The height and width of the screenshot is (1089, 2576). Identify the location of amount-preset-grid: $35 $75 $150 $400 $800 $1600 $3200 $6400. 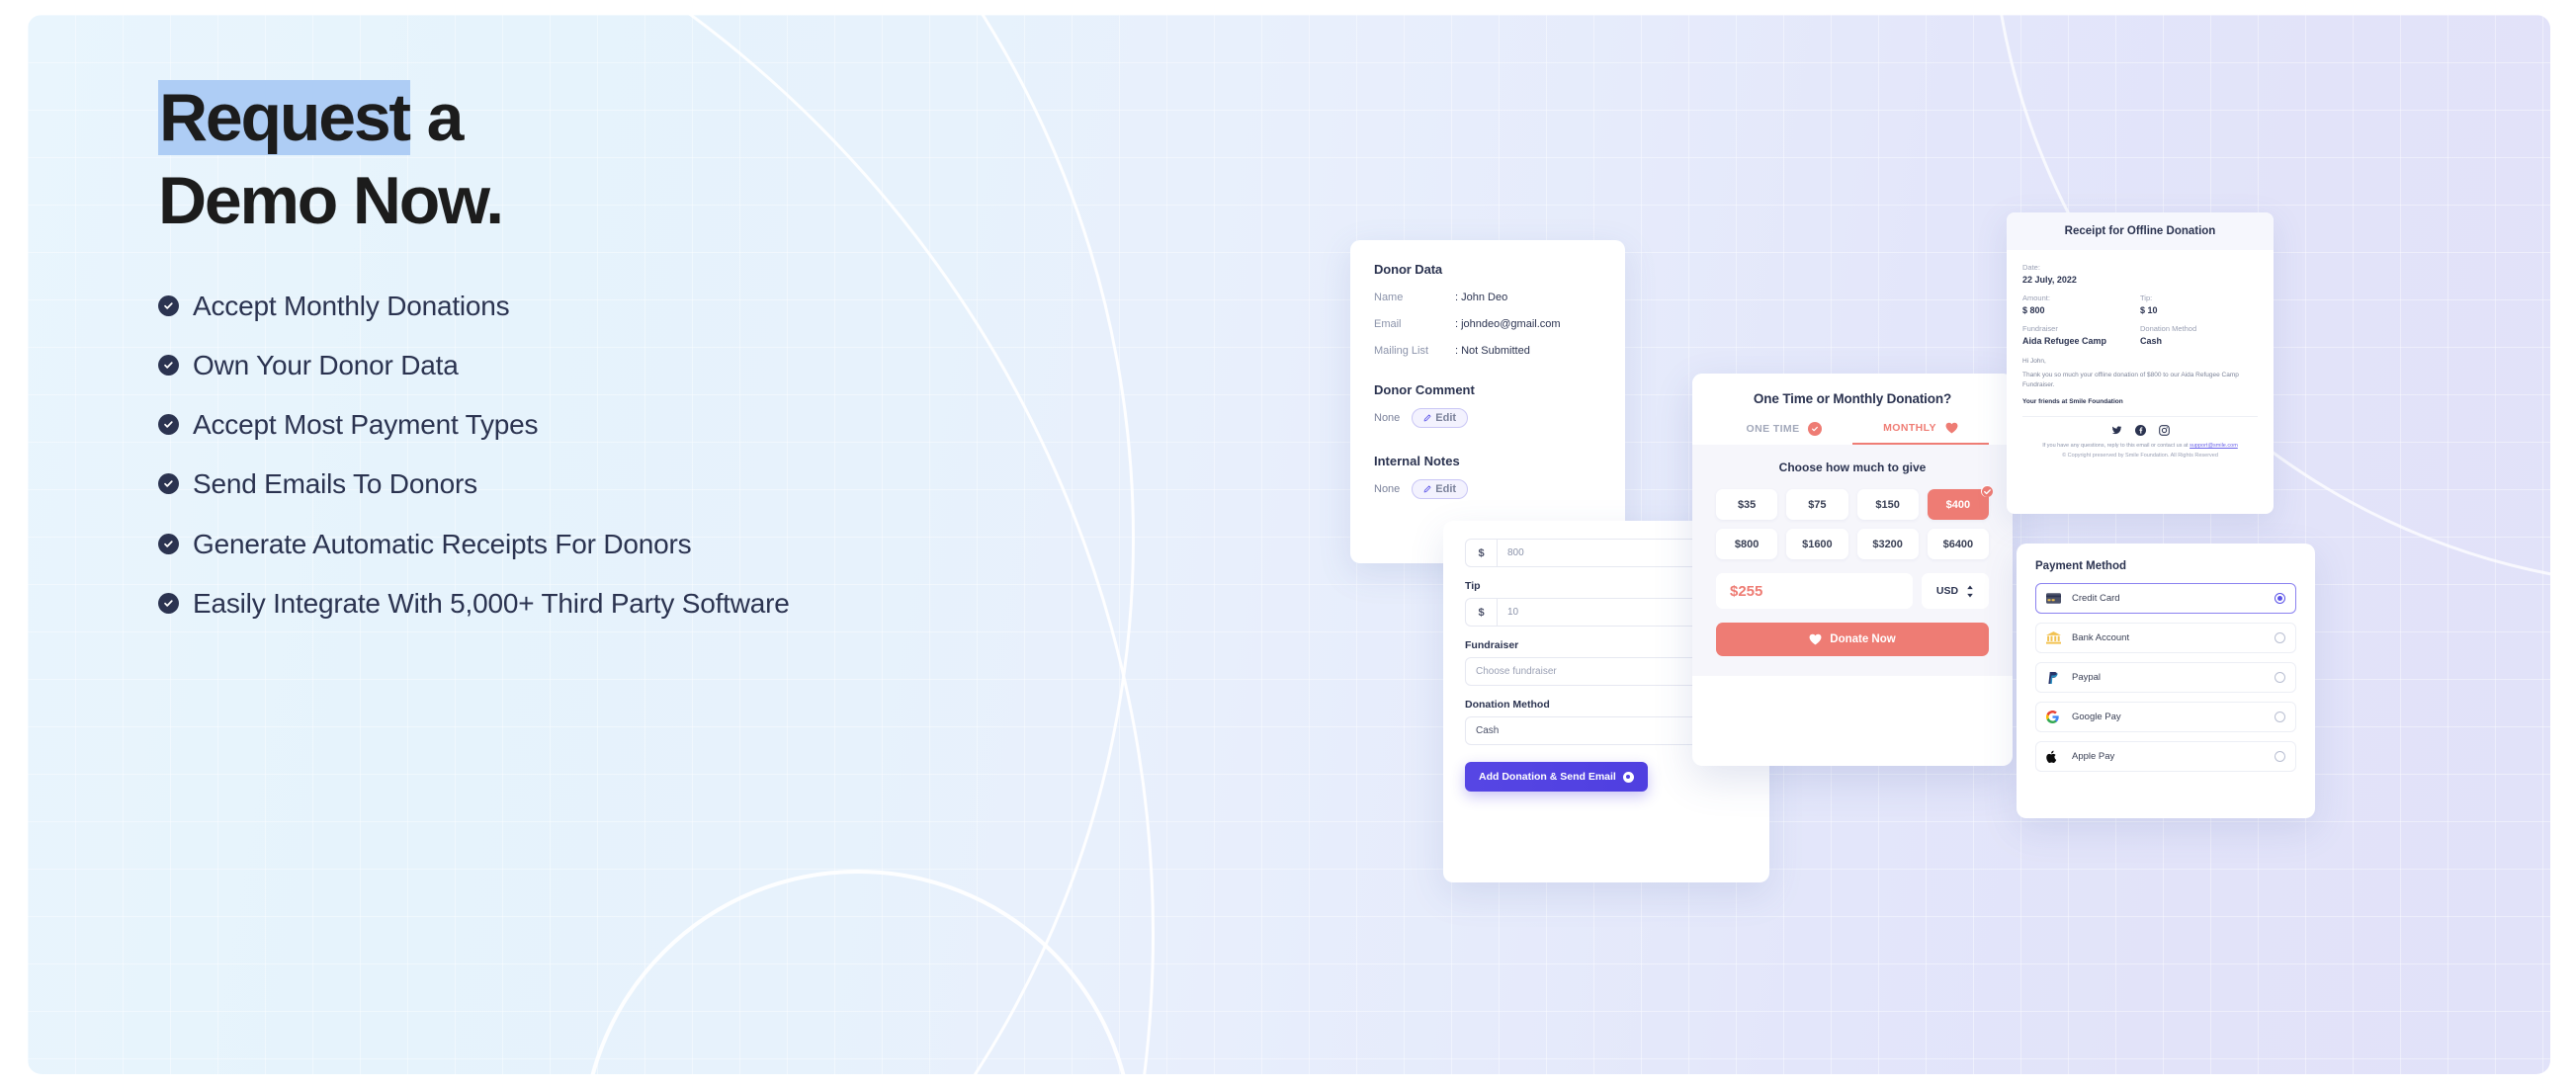
(1854, 522).